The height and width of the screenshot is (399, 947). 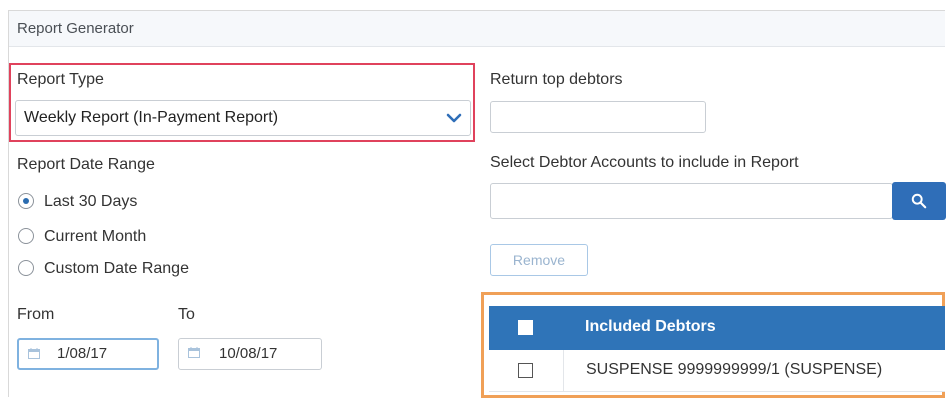 I want to click on report-type-value: Weekly Report (In-Payment Report), so click(x=151, y=117).